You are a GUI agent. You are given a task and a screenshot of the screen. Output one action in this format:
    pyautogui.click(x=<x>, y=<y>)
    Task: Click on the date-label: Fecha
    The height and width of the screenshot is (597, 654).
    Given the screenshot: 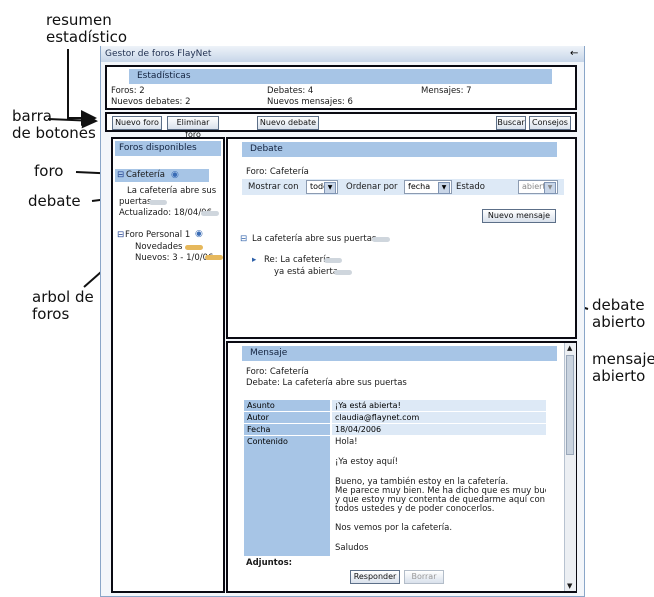 What is the action you would take?
    pyautogui.click(x=287, y=429)
    